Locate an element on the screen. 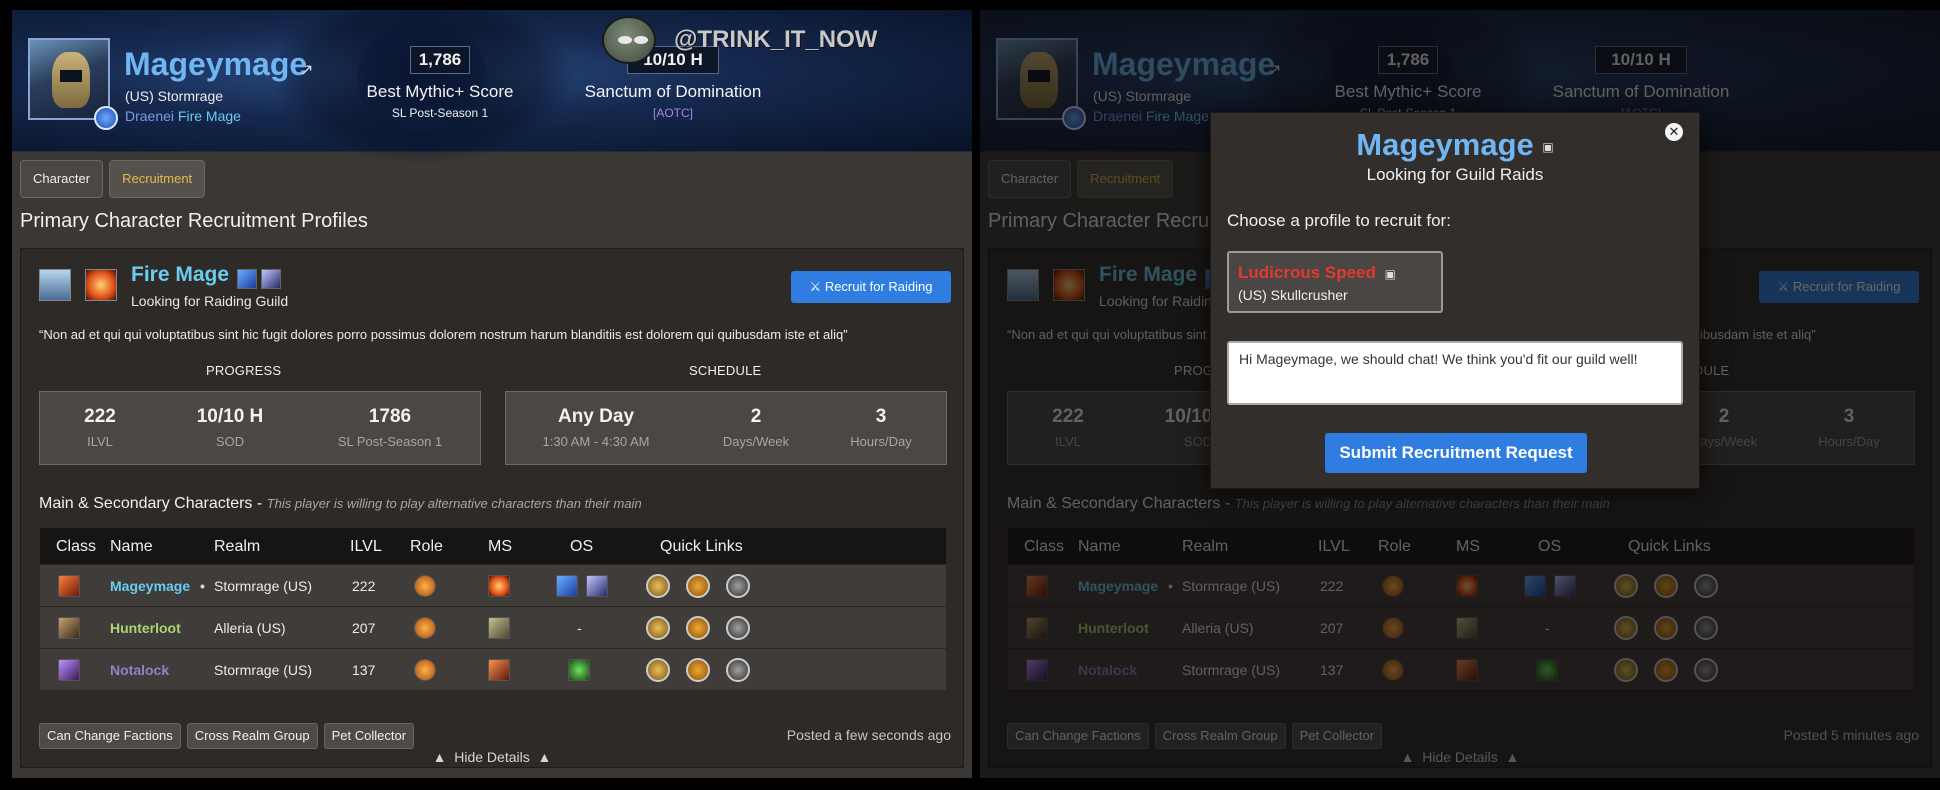  no-offspec-dash: - is located at coordinates (579, 628).